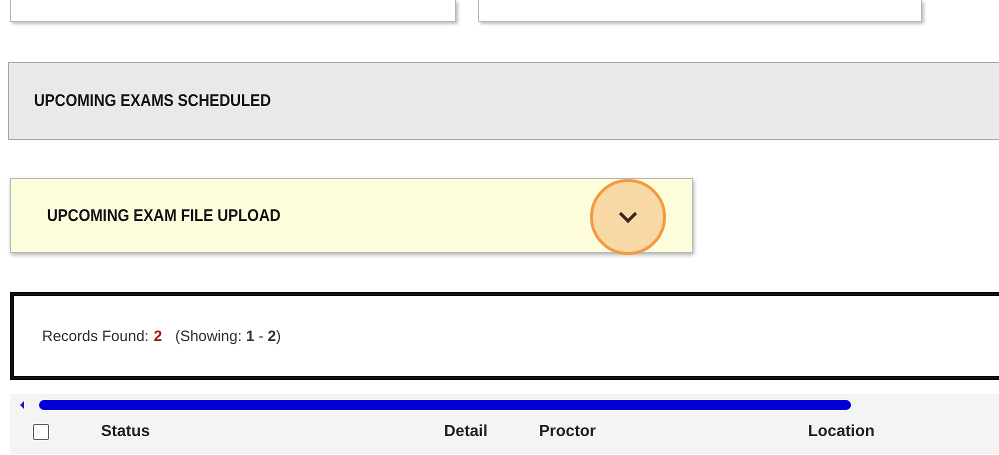 The image size is (999, 455). I want to click on records-label: Records Found:, so click(95, 336).